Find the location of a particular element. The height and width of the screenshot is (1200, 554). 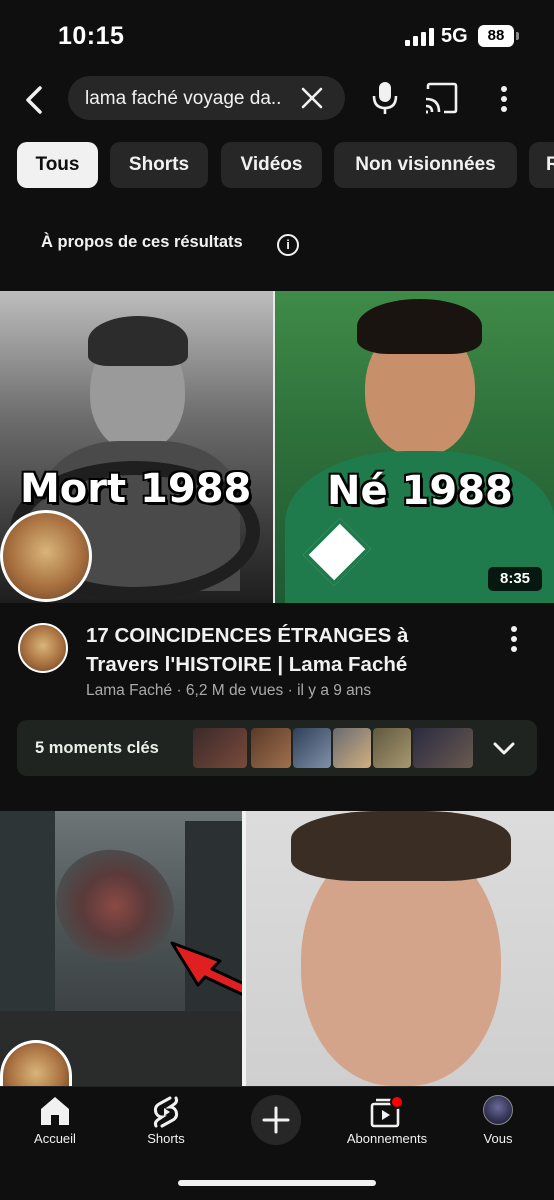

nav-home: Accueil is located at coordinates (55, 1122).